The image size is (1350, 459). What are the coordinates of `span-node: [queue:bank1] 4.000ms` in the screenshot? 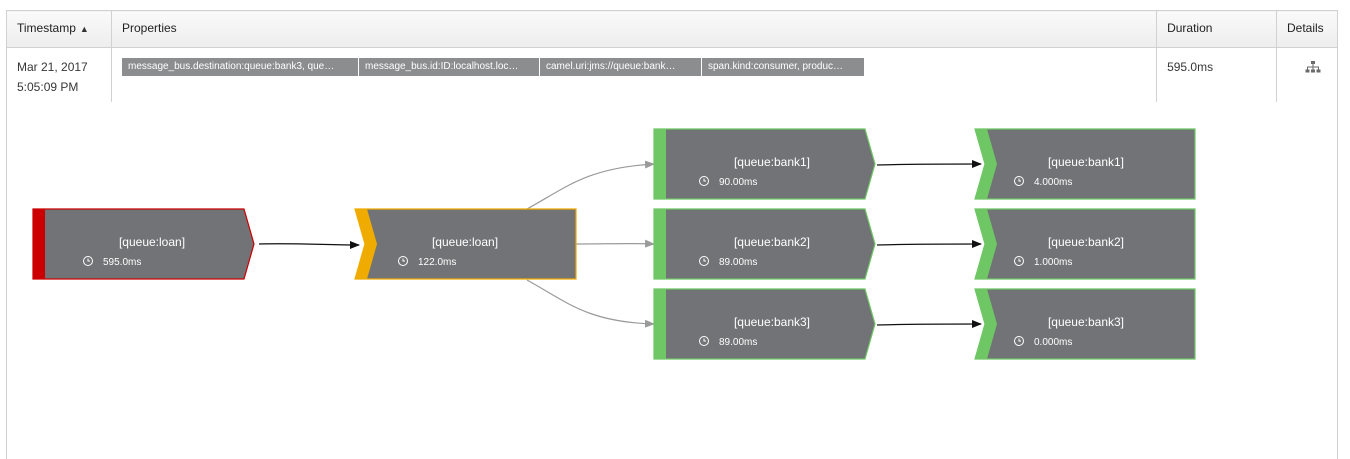 It's located at (1085, 164).